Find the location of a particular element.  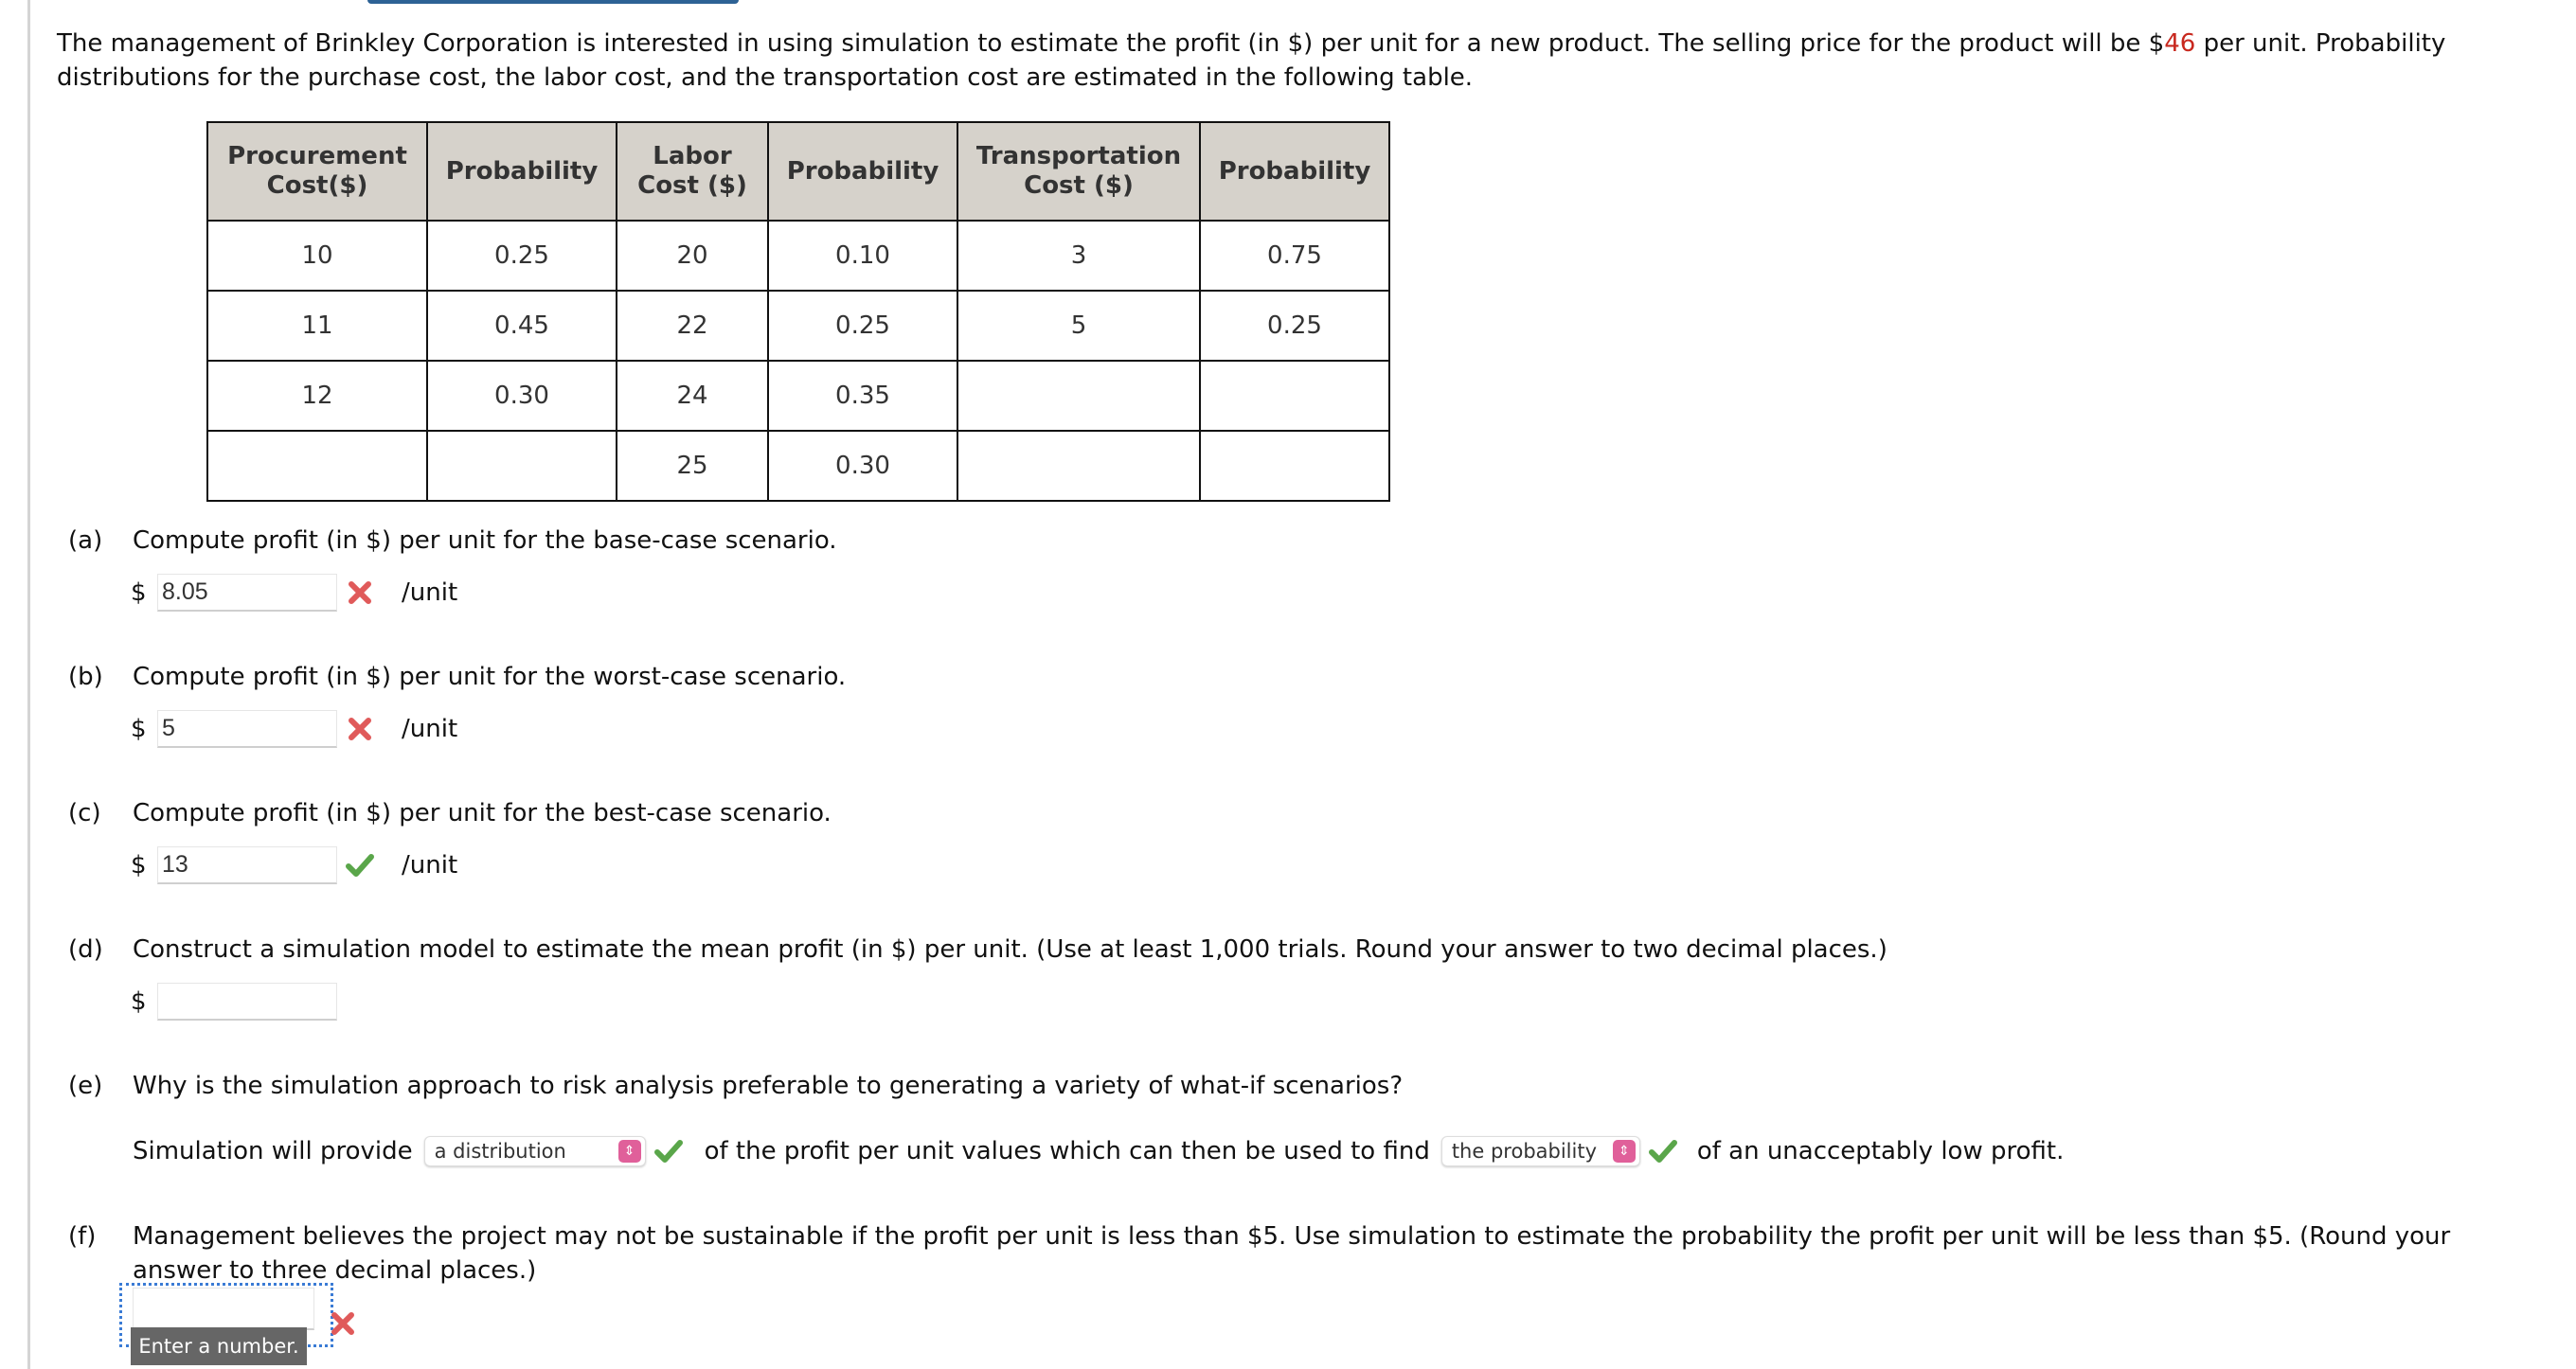

answer-b-row: $ 5 /unit is located at coordinates (294, 729).